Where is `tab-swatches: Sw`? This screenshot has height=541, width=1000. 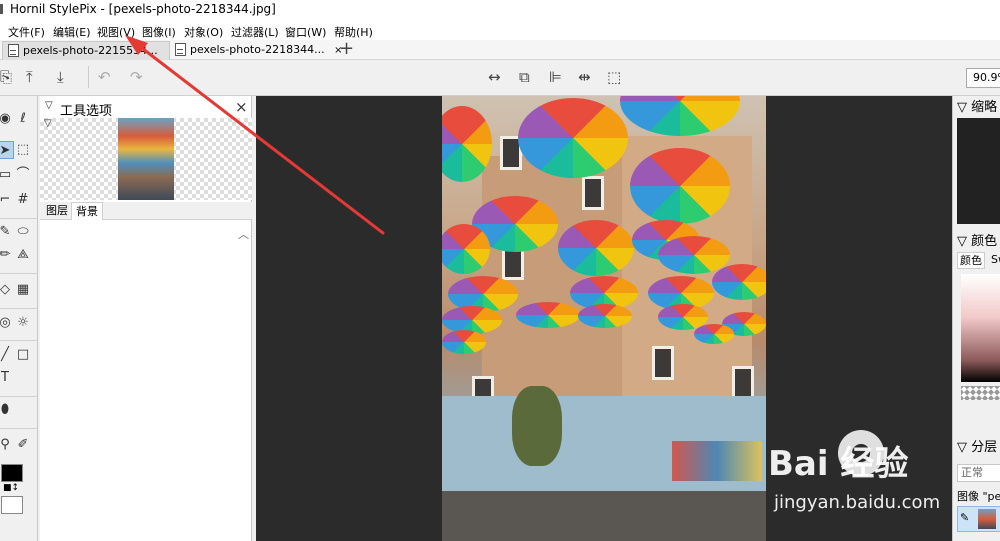 tab-swatches: Sw is located at coordinates (994, 260).